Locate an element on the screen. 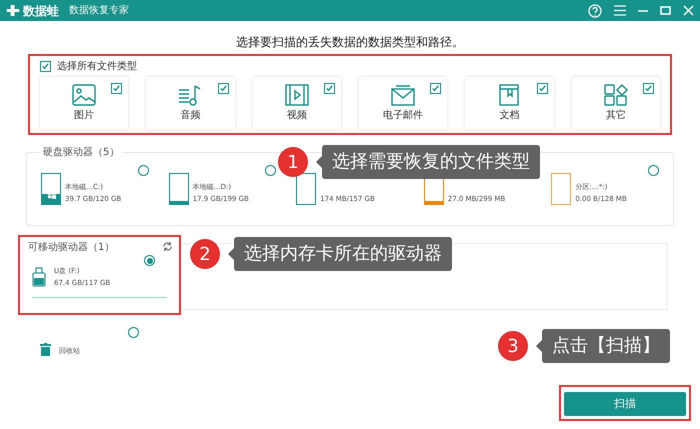 The width and height of the screenshot is (700, 429). file-type-label: 文档 is located at coordinates (509, 115).